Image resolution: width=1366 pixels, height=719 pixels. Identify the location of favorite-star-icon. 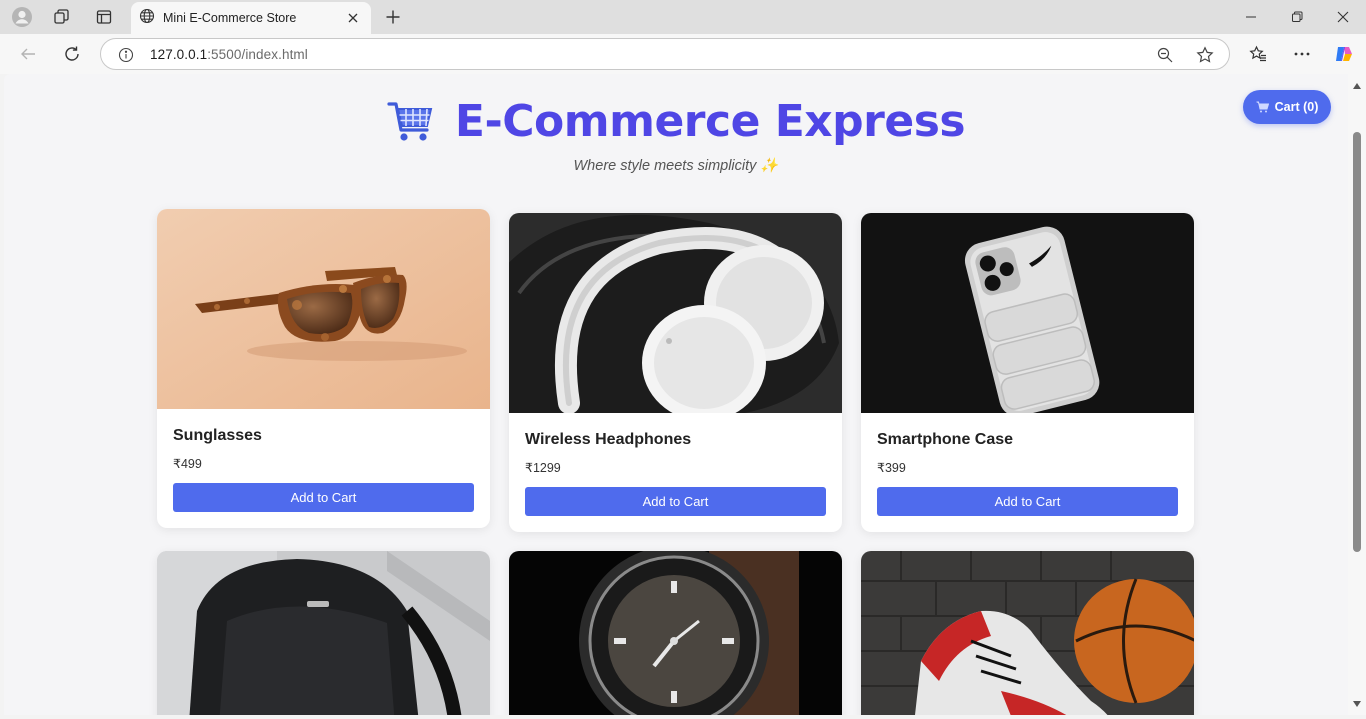
(1205, 55).